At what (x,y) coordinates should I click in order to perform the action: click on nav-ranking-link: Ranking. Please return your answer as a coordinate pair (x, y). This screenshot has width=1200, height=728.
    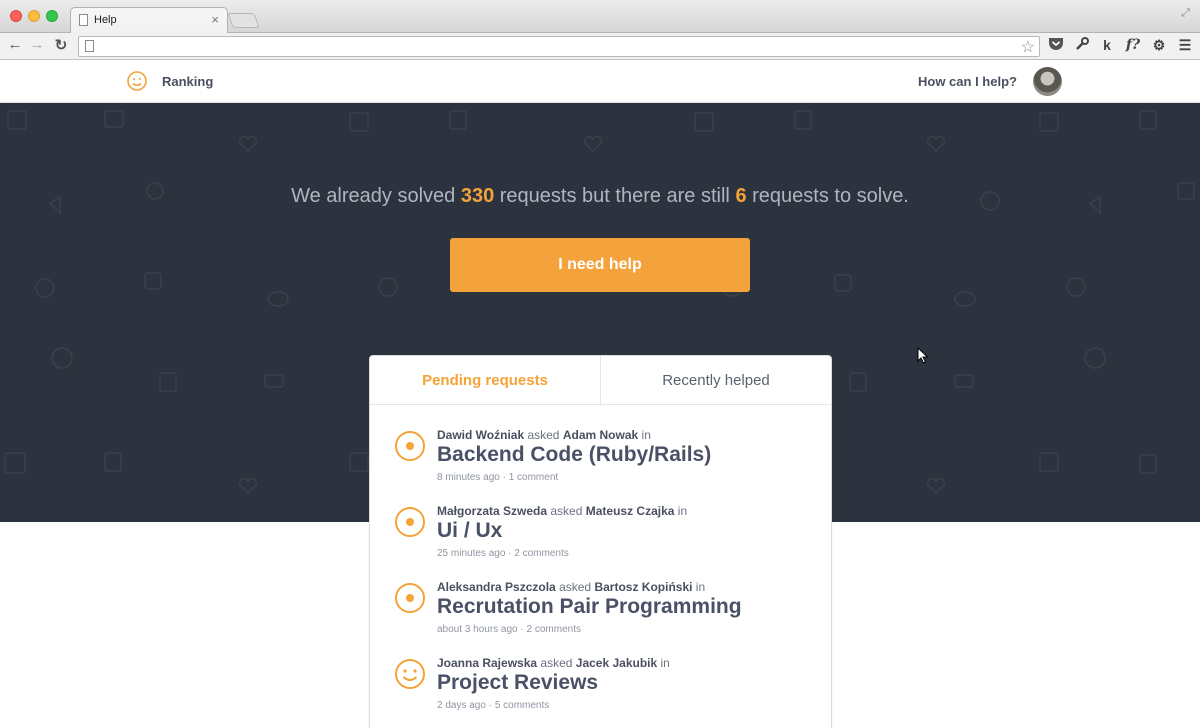
    Looking at the image, I should click on (187, 81).